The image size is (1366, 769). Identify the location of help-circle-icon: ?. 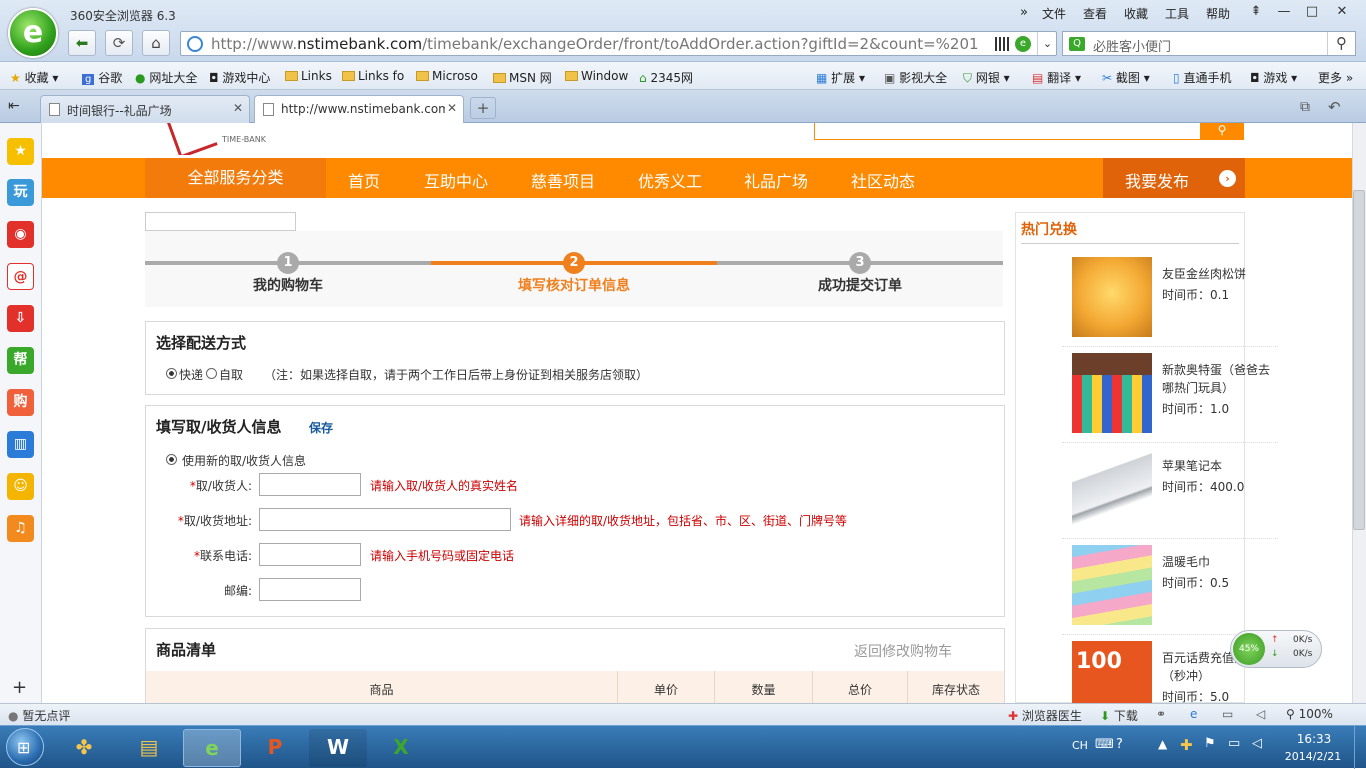
(1119, 744).